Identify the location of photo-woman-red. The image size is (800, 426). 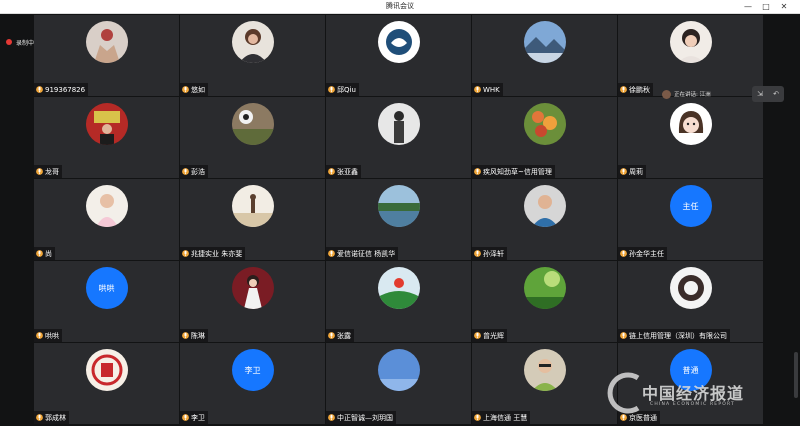
(252, 288).